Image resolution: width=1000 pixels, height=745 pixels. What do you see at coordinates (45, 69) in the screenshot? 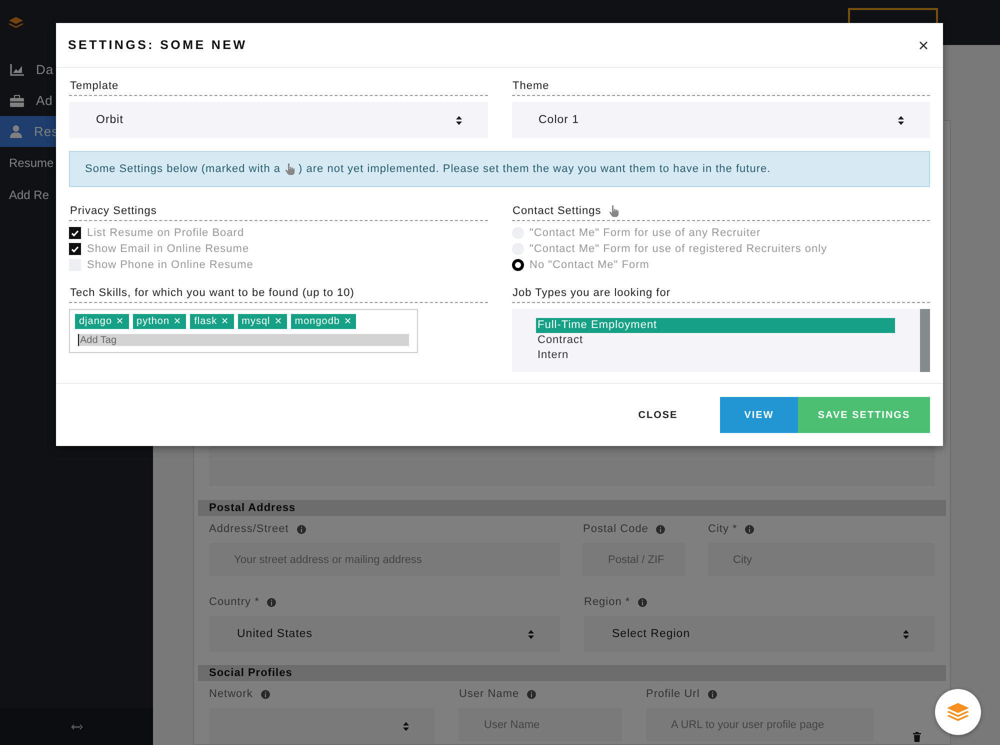
I see `sidebar-label: Da` at bounding box center [45, 69].